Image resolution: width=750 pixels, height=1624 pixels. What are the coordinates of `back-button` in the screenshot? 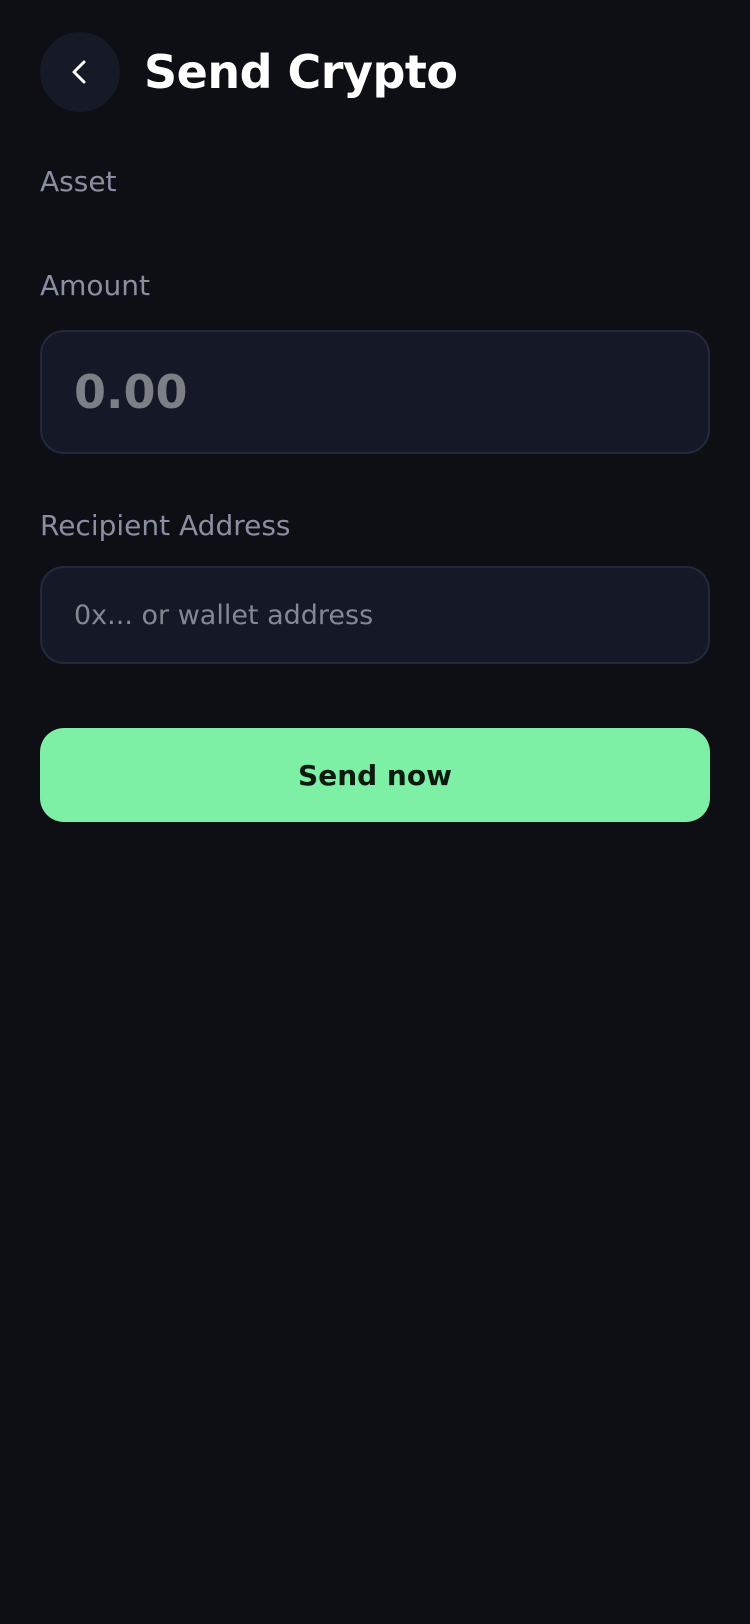 It's located at (80, 72).